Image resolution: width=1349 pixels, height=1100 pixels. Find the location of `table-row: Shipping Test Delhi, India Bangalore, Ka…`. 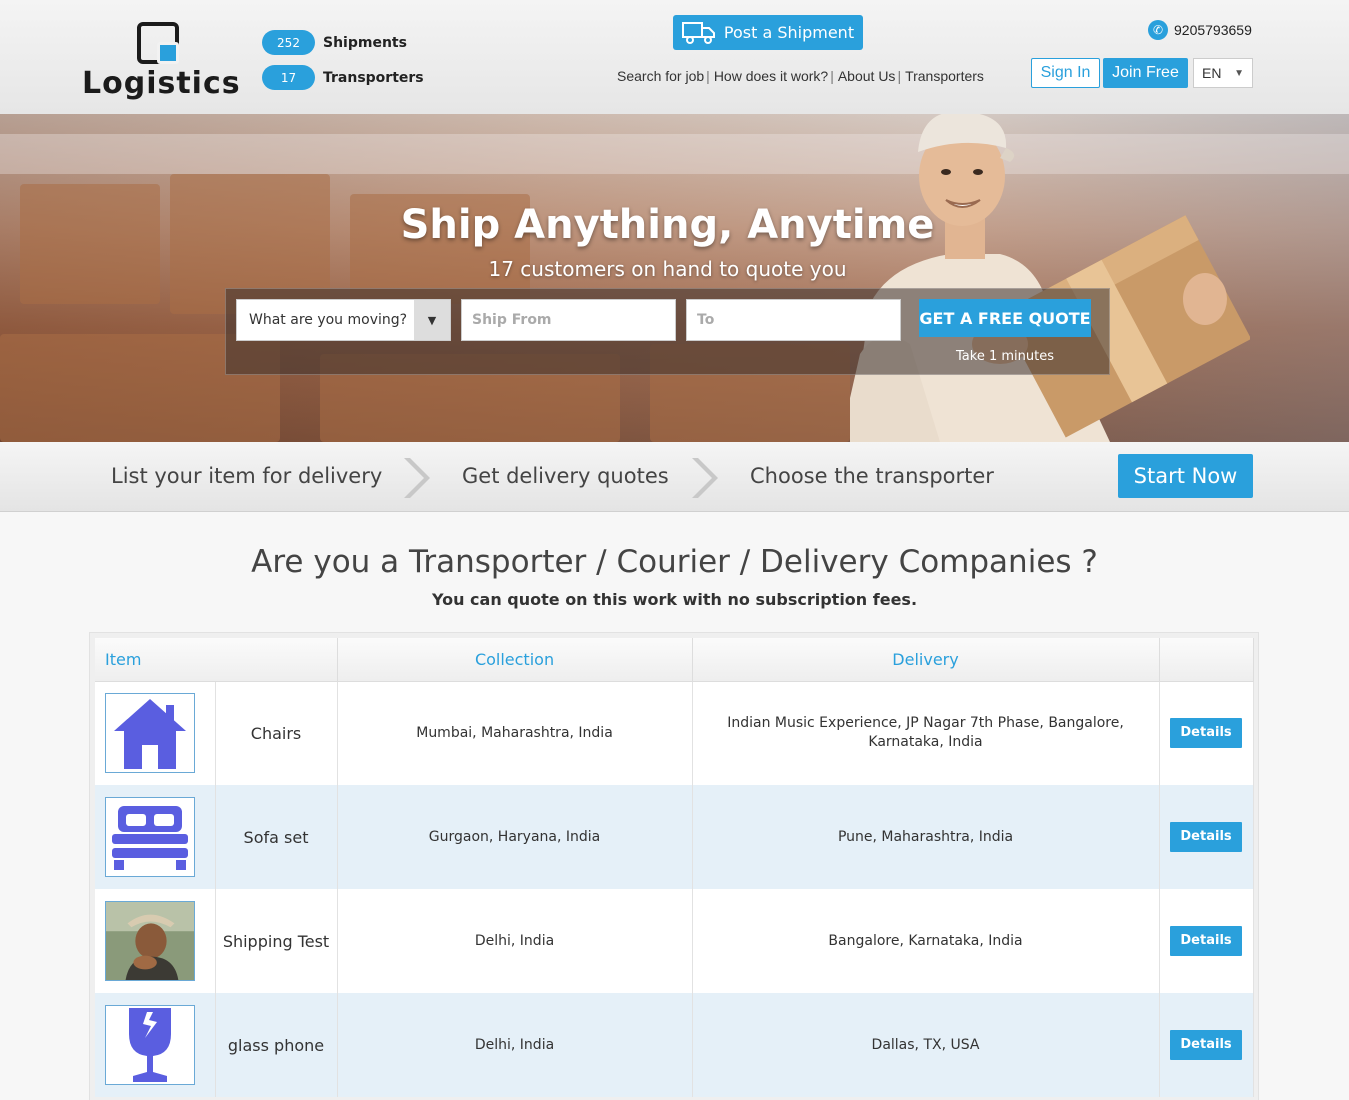

table-row: Shipping Test Delhi, India Bangalore, Ka… is located at coordinates (674, 941).